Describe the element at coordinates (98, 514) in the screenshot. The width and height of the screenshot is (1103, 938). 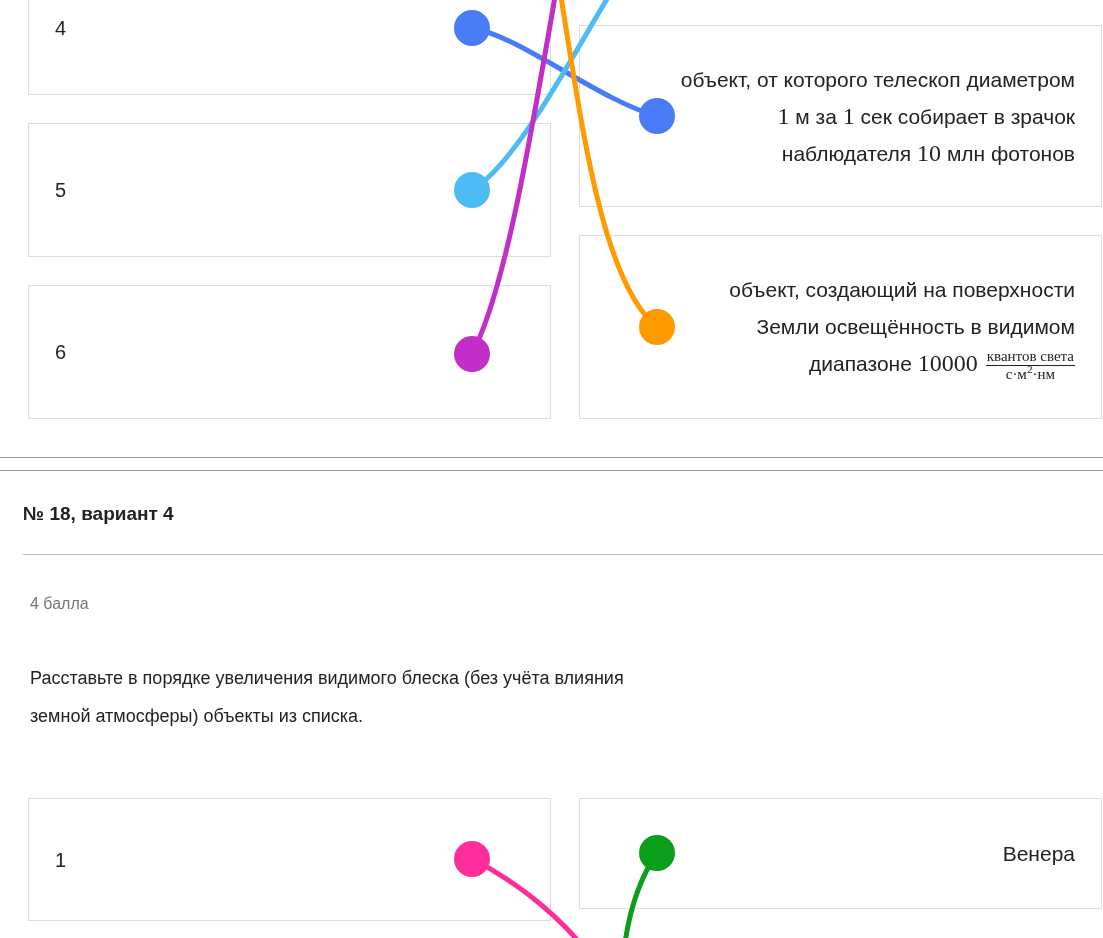
I see `question-title: № 18, вариант 4` at that location.